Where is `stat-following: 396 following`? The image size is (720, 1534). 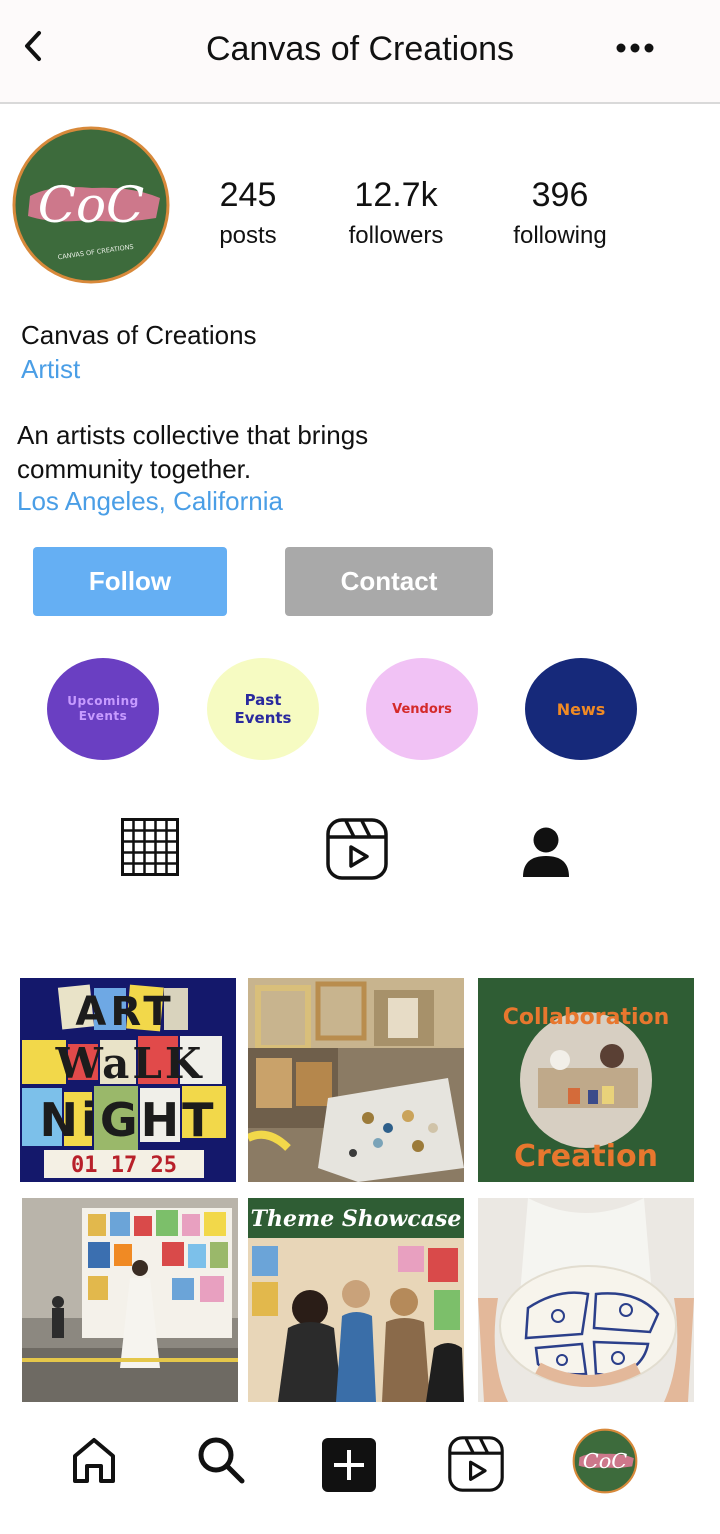
stat-following: 396 following is located at coordinates (560, 213).